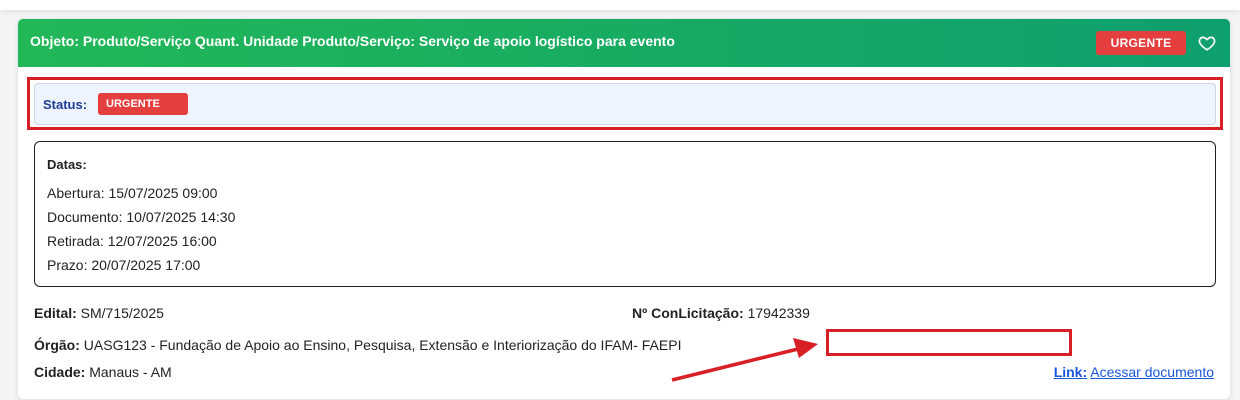 Image resolution: width=1240 pixels, height=400 pixels. I want to click on date-prazo: Prazo: 20/07/2025 17:00, so click(124, 265).